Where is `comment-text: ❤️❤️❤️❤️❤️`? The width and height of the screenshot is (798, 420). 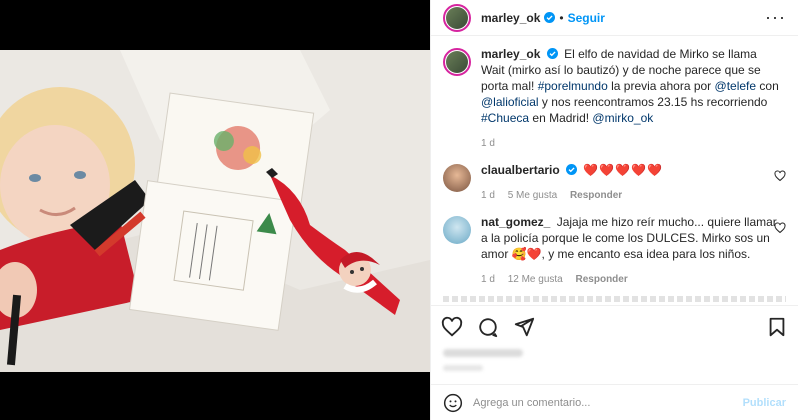 comment-text: ❤️❤️❤️❤️❤️ is located at coordinates (623, 170).